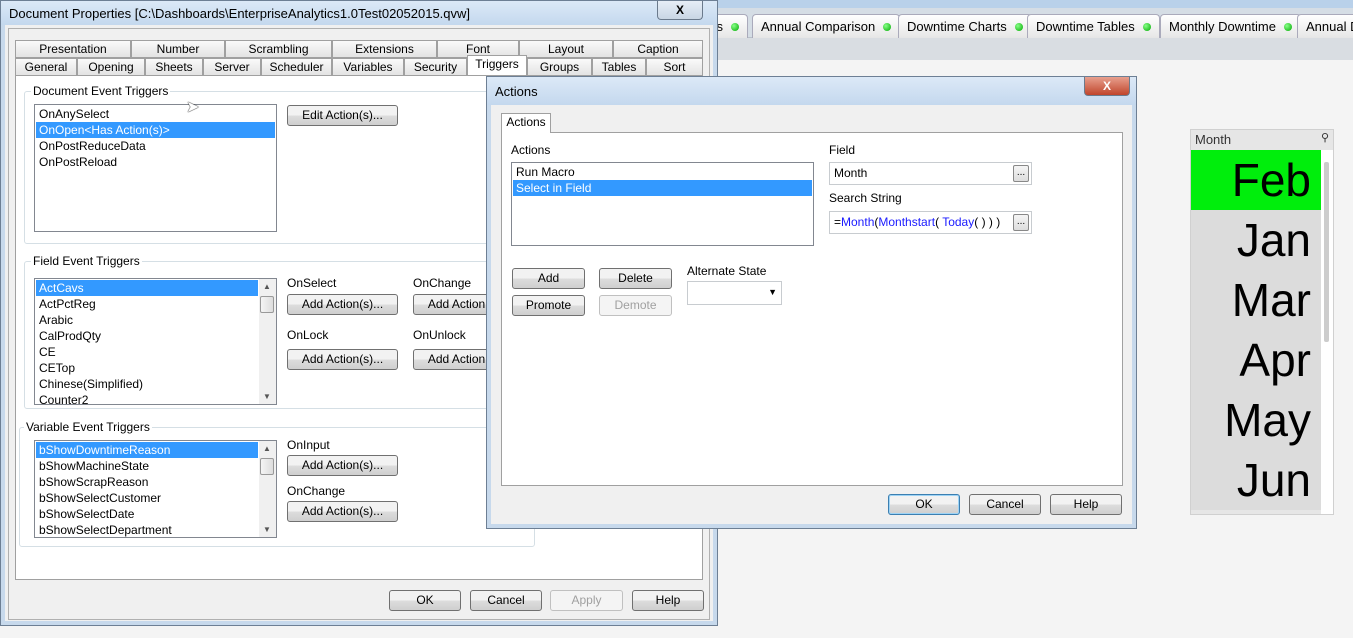  What do you see at coordinates (147, 466) in the screenshot?
I see `list-item: bShowMachineState` at bounding box center [147, 466].